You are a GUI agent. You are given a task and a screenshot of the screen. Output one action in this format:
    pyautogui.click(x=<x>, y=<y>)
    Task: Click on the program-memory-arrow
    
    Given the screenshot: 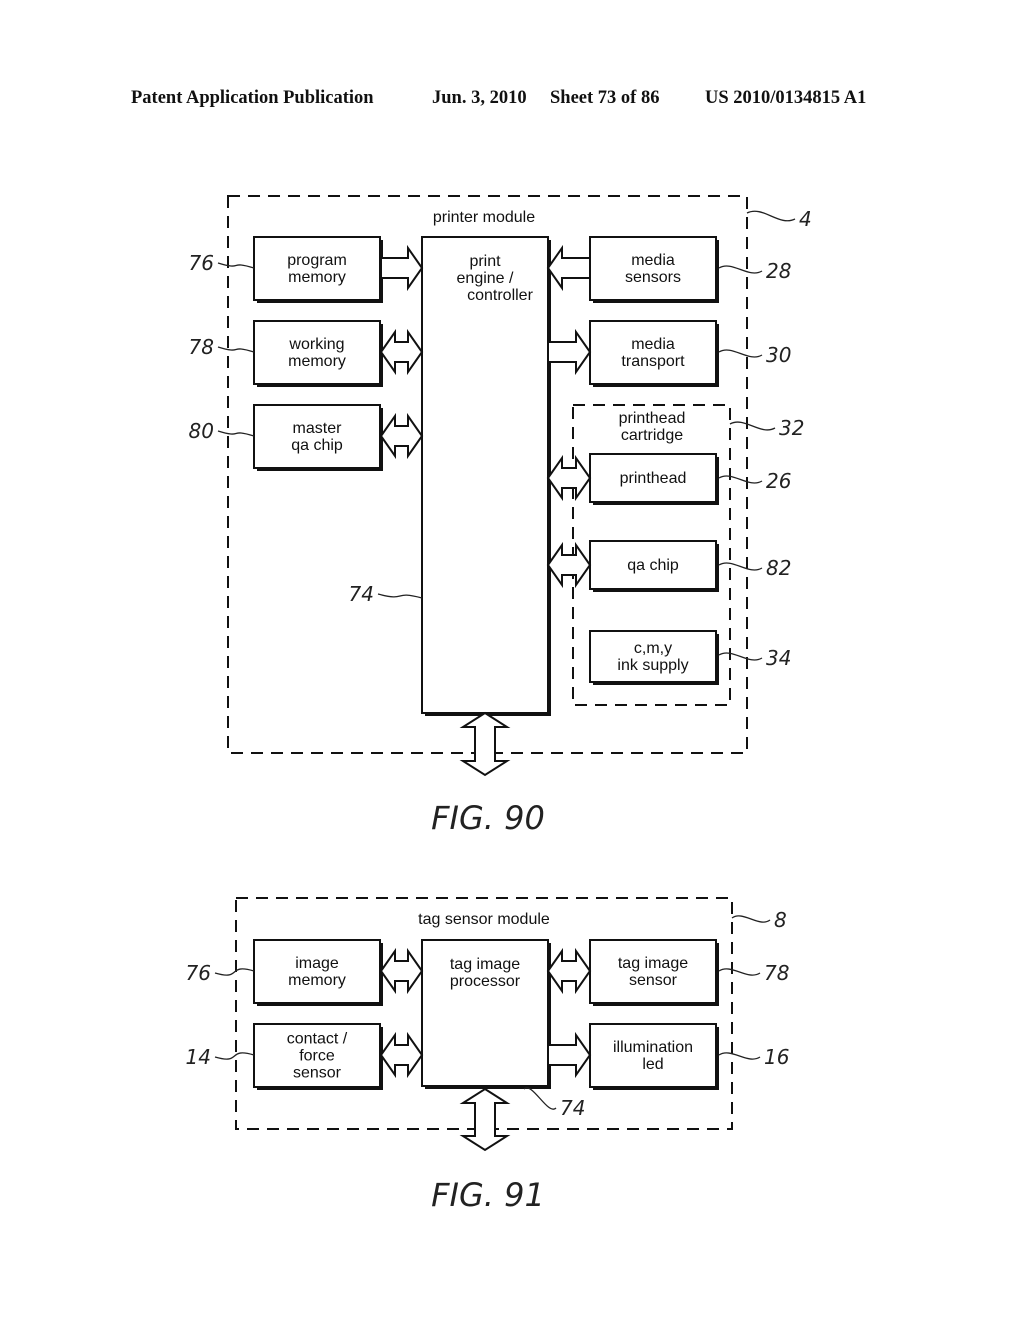 What is the action you would take?
    pyautogui.click(x=402, y=268)
    